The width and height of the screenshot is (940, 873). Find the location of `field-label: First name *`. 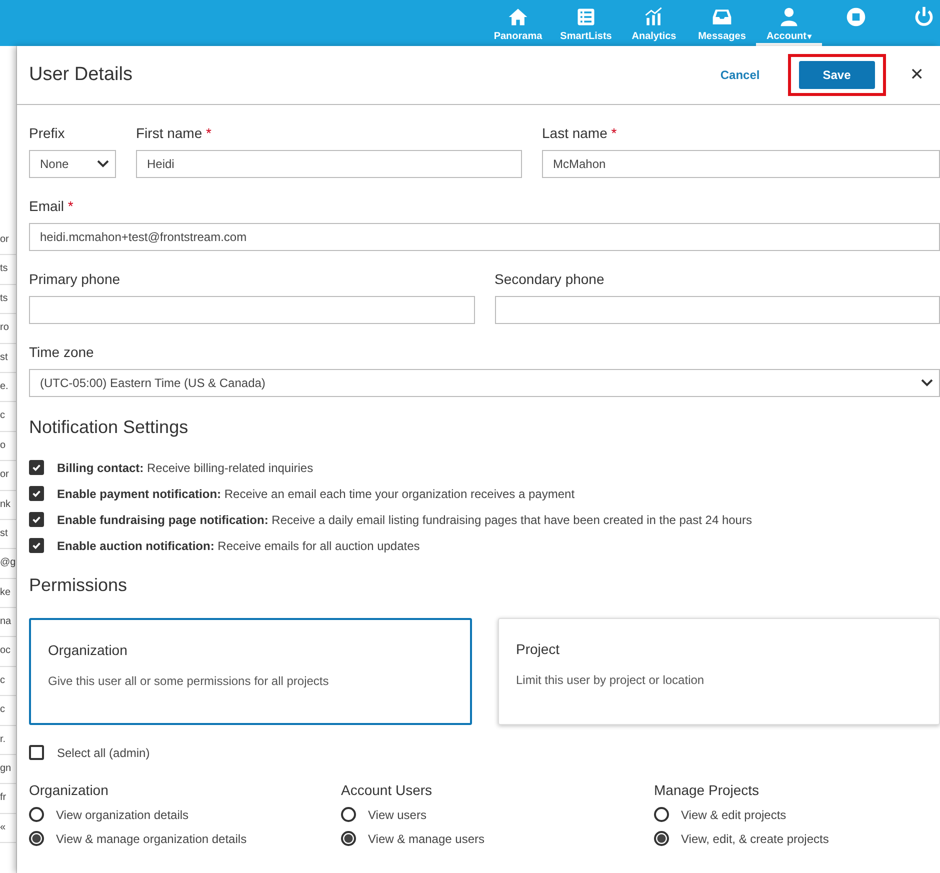

field-label: First name * is located at coordinates (174, 133).